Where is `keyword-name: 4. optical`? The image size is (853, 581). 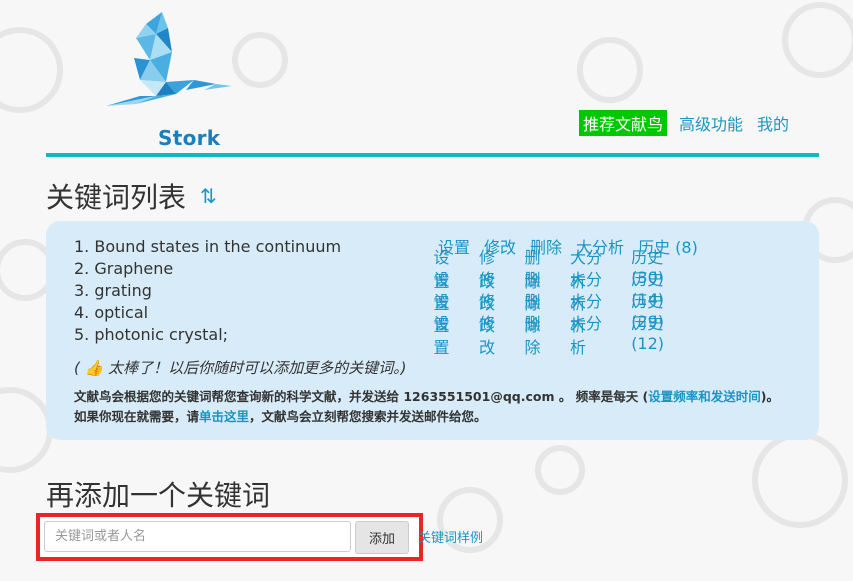 keyword-name: 4. optical is located at coordinates (111, 312).